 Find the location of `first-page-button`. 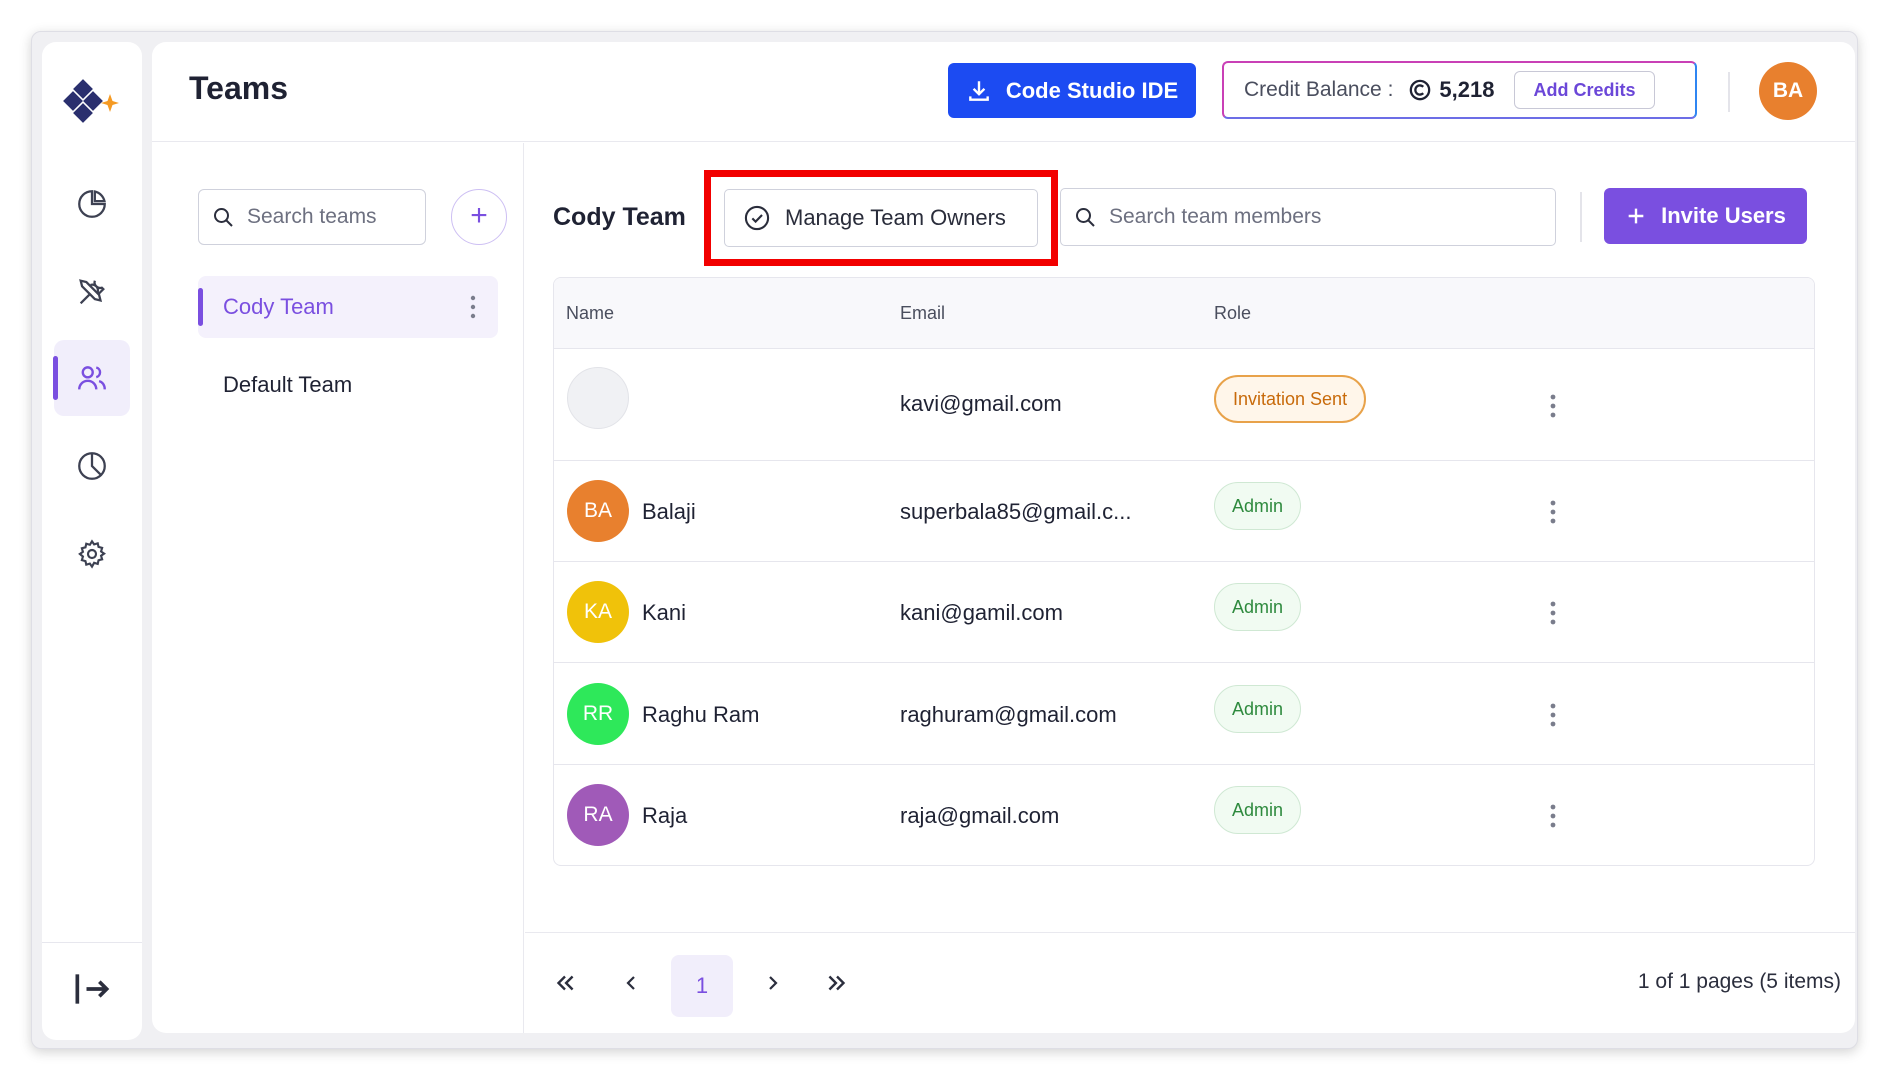

first-page-button is located at coordinates (565, 983).